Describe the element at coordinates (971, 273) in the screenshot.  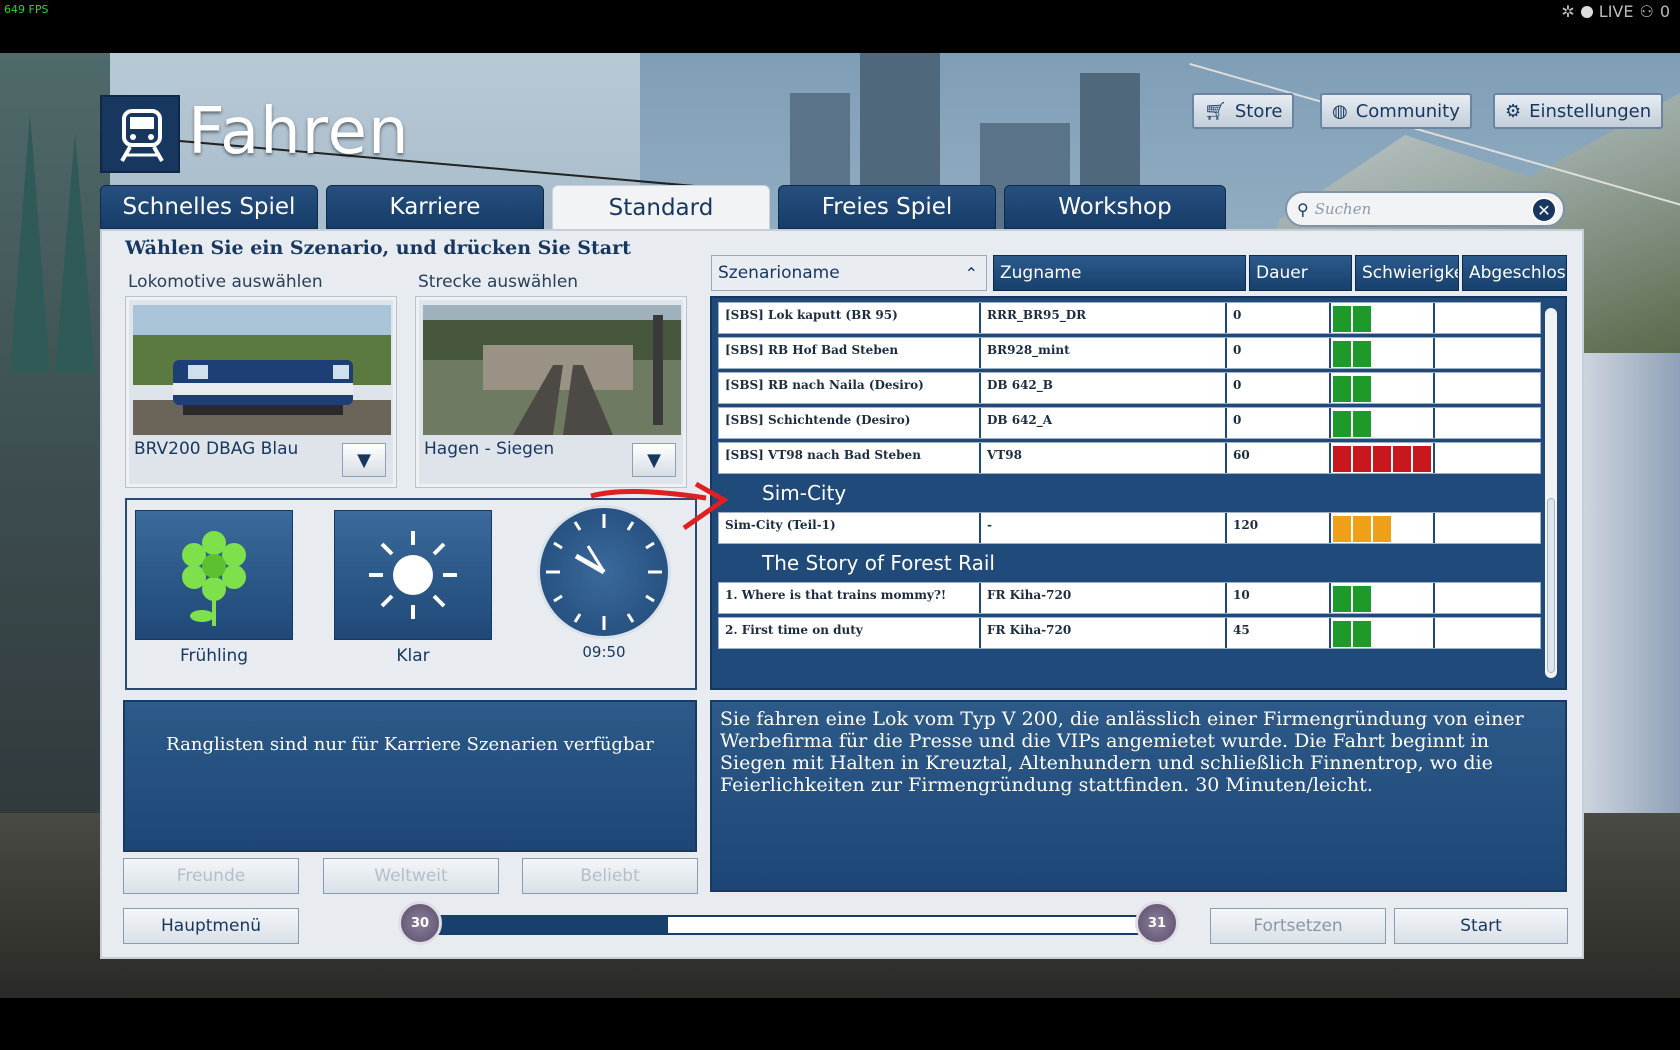
I see `sort-arrow-icon: ⌃` at that location.